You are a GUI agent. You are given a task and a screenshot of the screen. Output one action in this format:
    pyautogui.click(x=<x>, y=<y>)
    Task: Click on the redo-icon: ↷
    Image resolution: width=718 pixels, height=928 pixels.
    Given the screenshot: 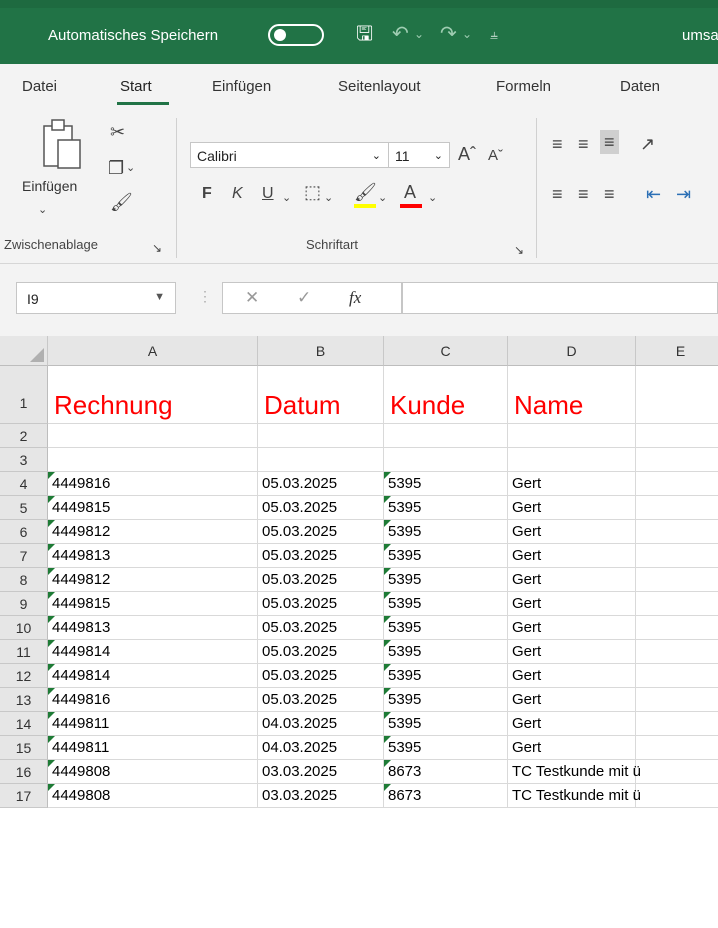 What is the action you would take?
    pyautogui.click(x=448, y=34)
    